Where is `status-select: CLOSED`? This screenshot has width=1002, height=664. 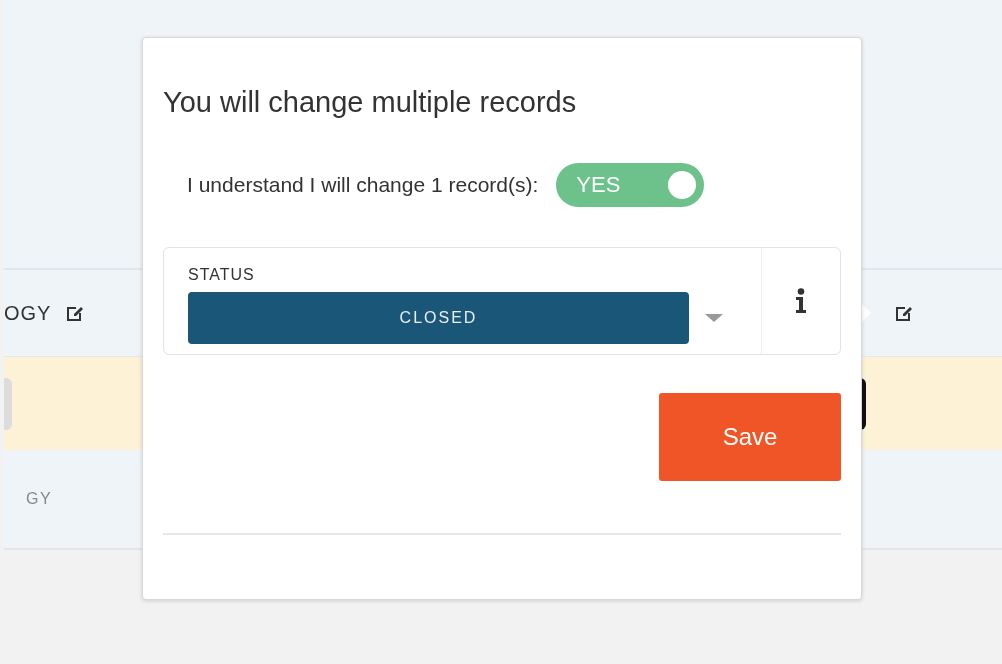 status-select: CLOSED is located at coordinates (438, 318).